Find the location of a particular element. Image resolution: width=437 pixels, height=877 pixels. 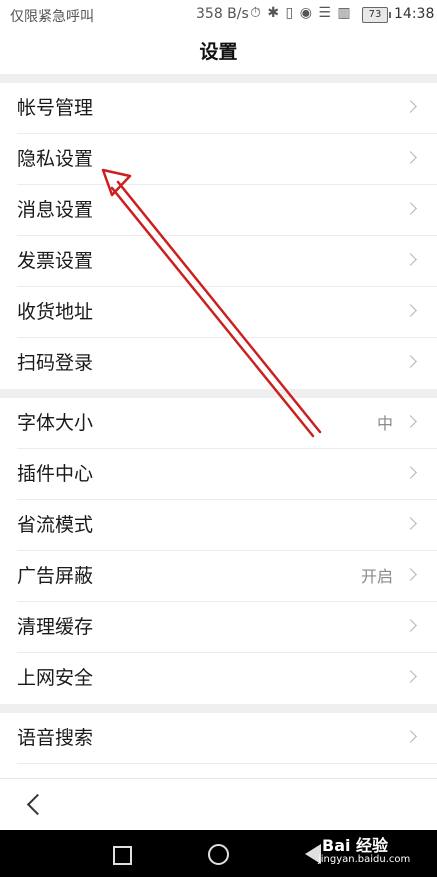

home-icon is located at coordinates (218, 854).